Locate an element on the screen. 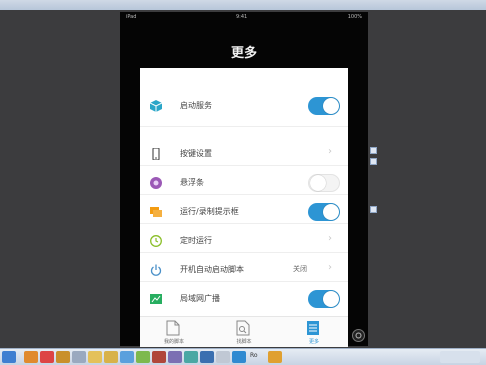  autostart-value: 关闭 is located at coordinates (300, 269).